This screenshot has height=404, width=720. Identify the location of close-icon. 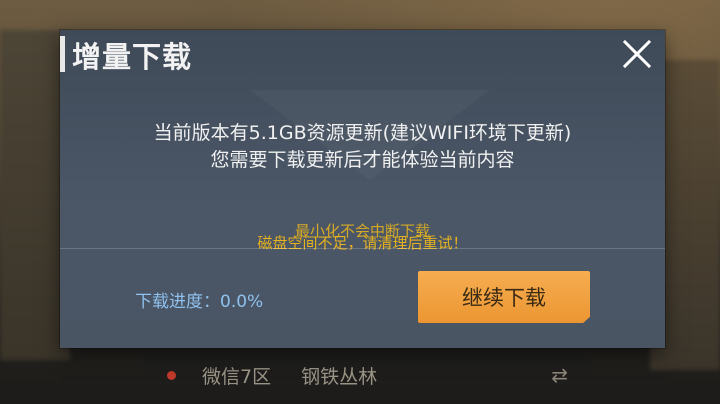
(637, 54).